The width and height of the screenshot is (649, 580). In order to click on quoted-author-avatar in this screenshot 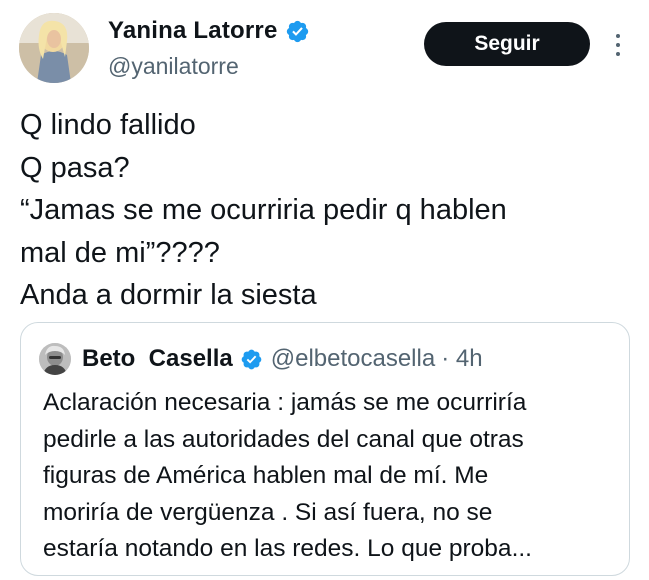, I will do `click(55, 359)`.